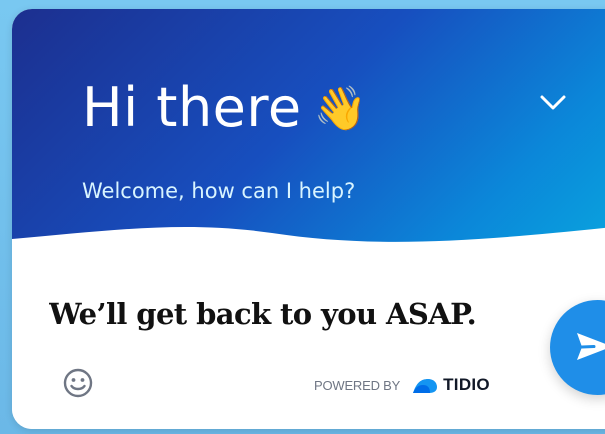  Describe the element at coordinates (340, 109) in the screenshot. I see `waving-hand-icon: 👋` at that location.